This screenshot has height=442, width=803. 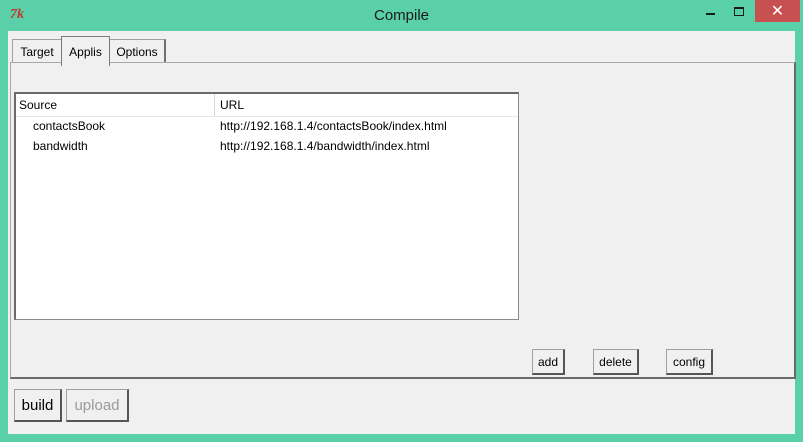 I want to click on tree-header: Source URL, so click(x=267, y=105).